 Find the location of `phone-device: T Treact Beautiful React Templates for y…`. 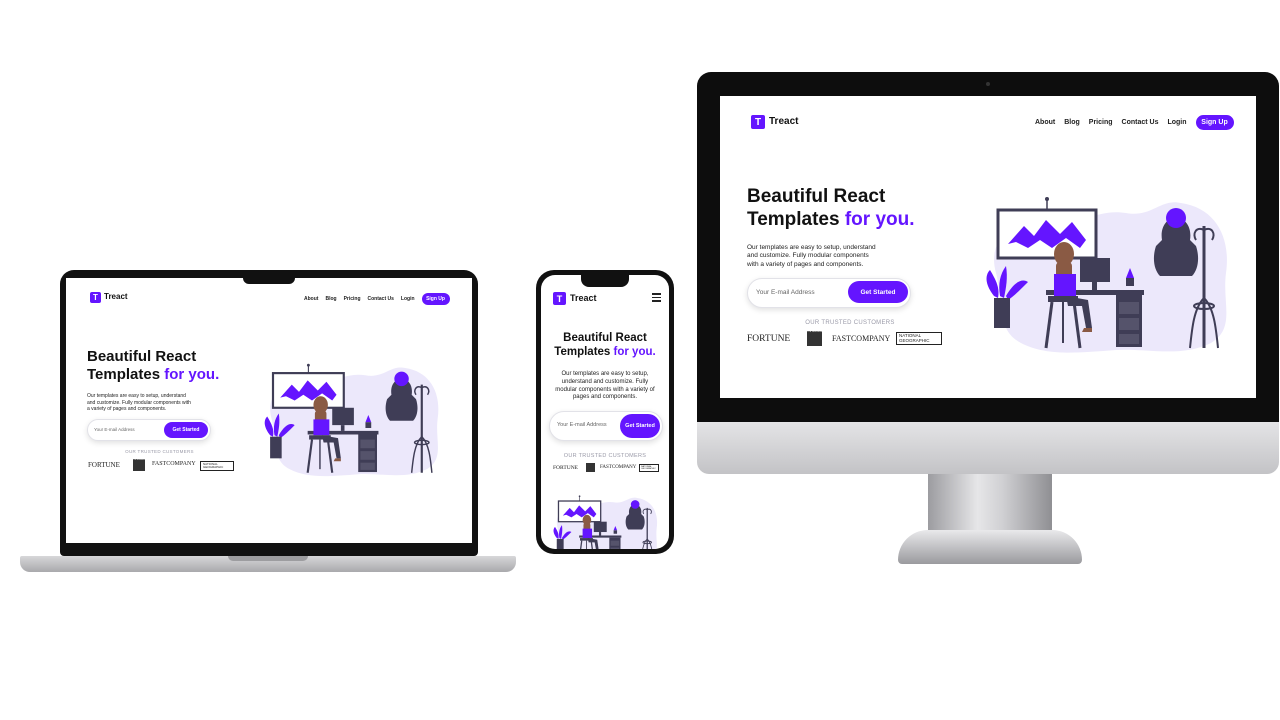

phone-device: T Treact Beautiful React Templates for y… is located at coordinates (605, 412).